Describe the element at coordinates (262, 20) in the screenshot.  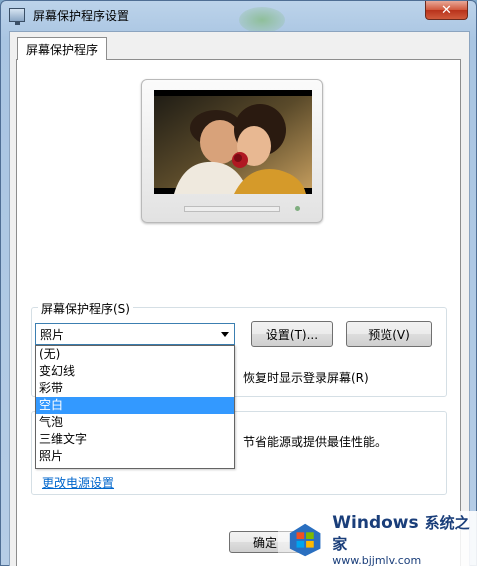
I see `background-blur` at that location.